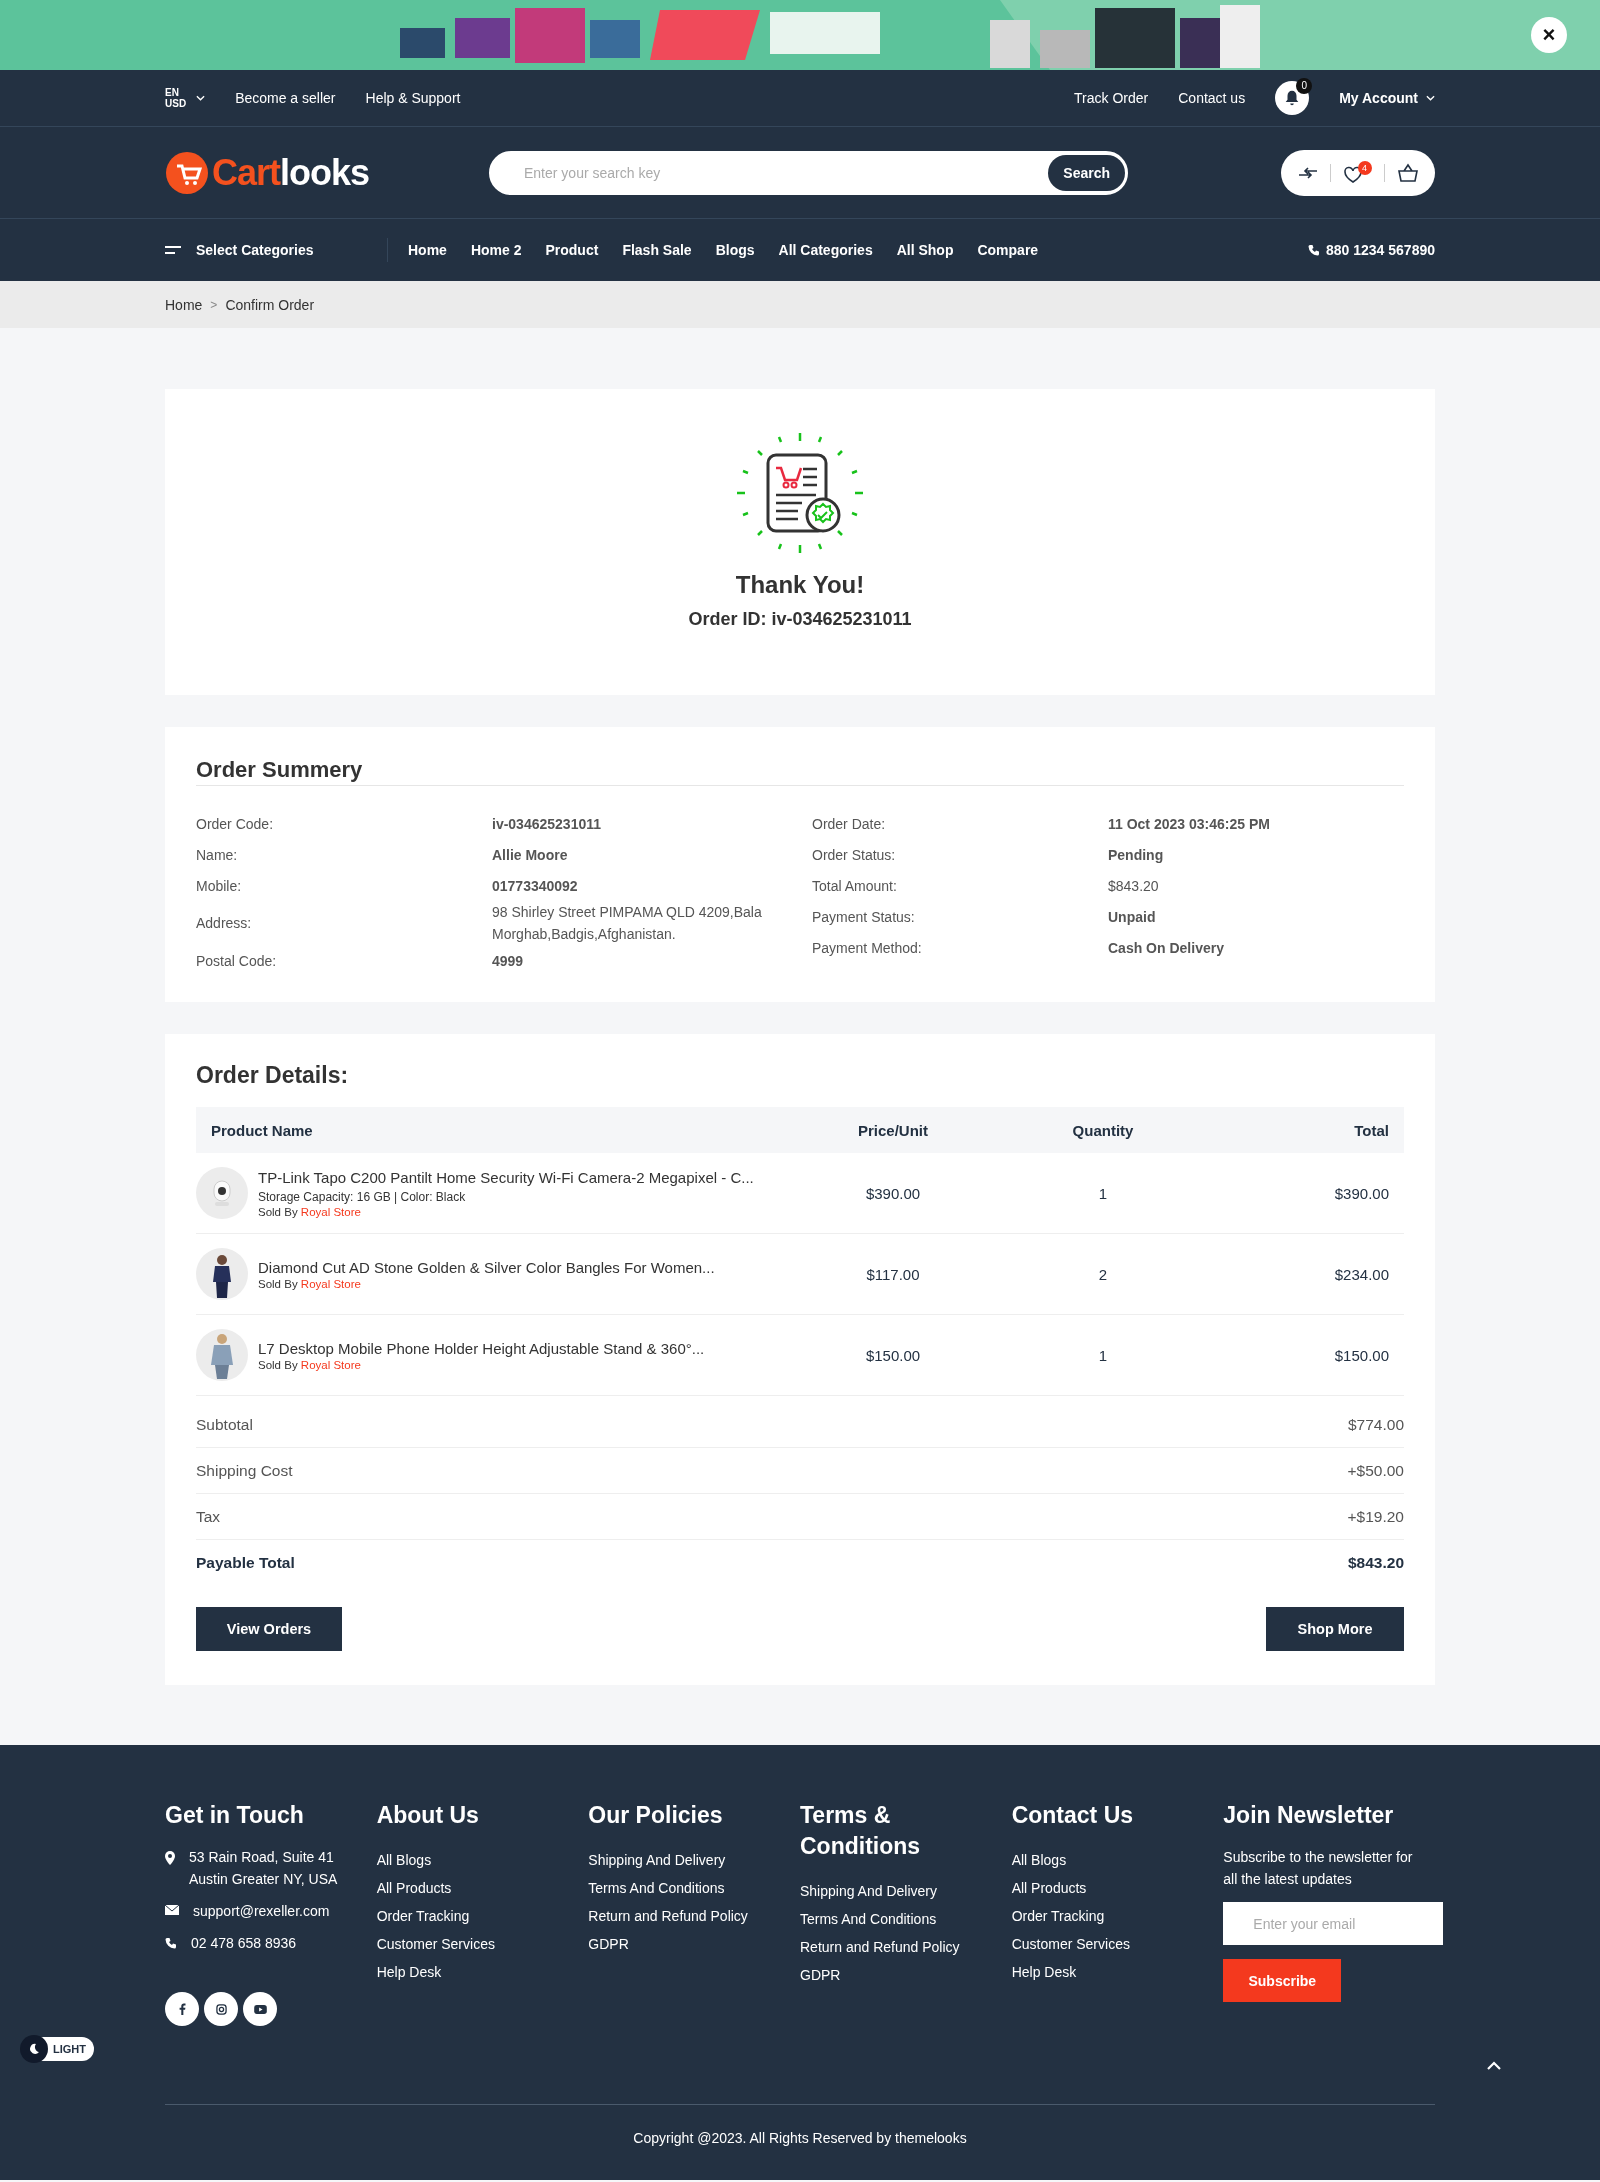 The image size is (1600, 2182). I want to click on chevron-down-icon, so click(1430, 98).